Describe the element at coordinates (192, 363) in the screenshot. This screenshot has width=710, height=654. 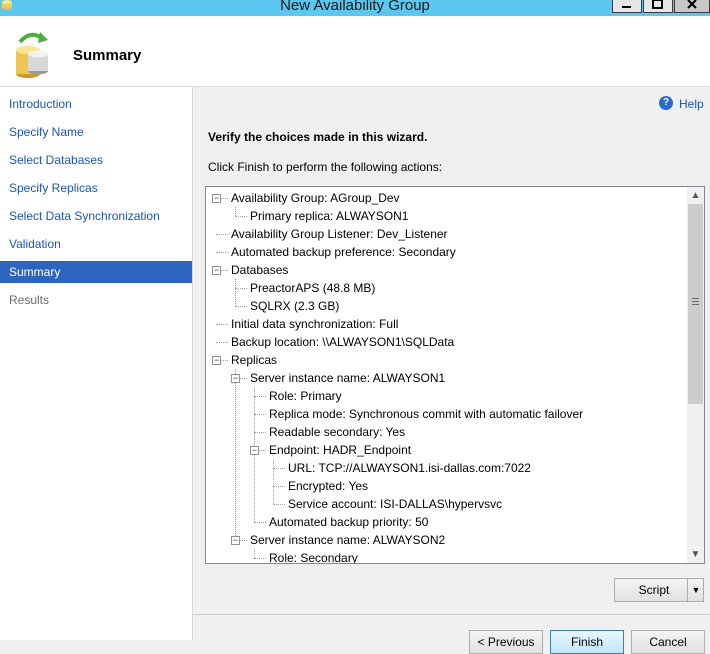
I see `nav-divider` at that location.